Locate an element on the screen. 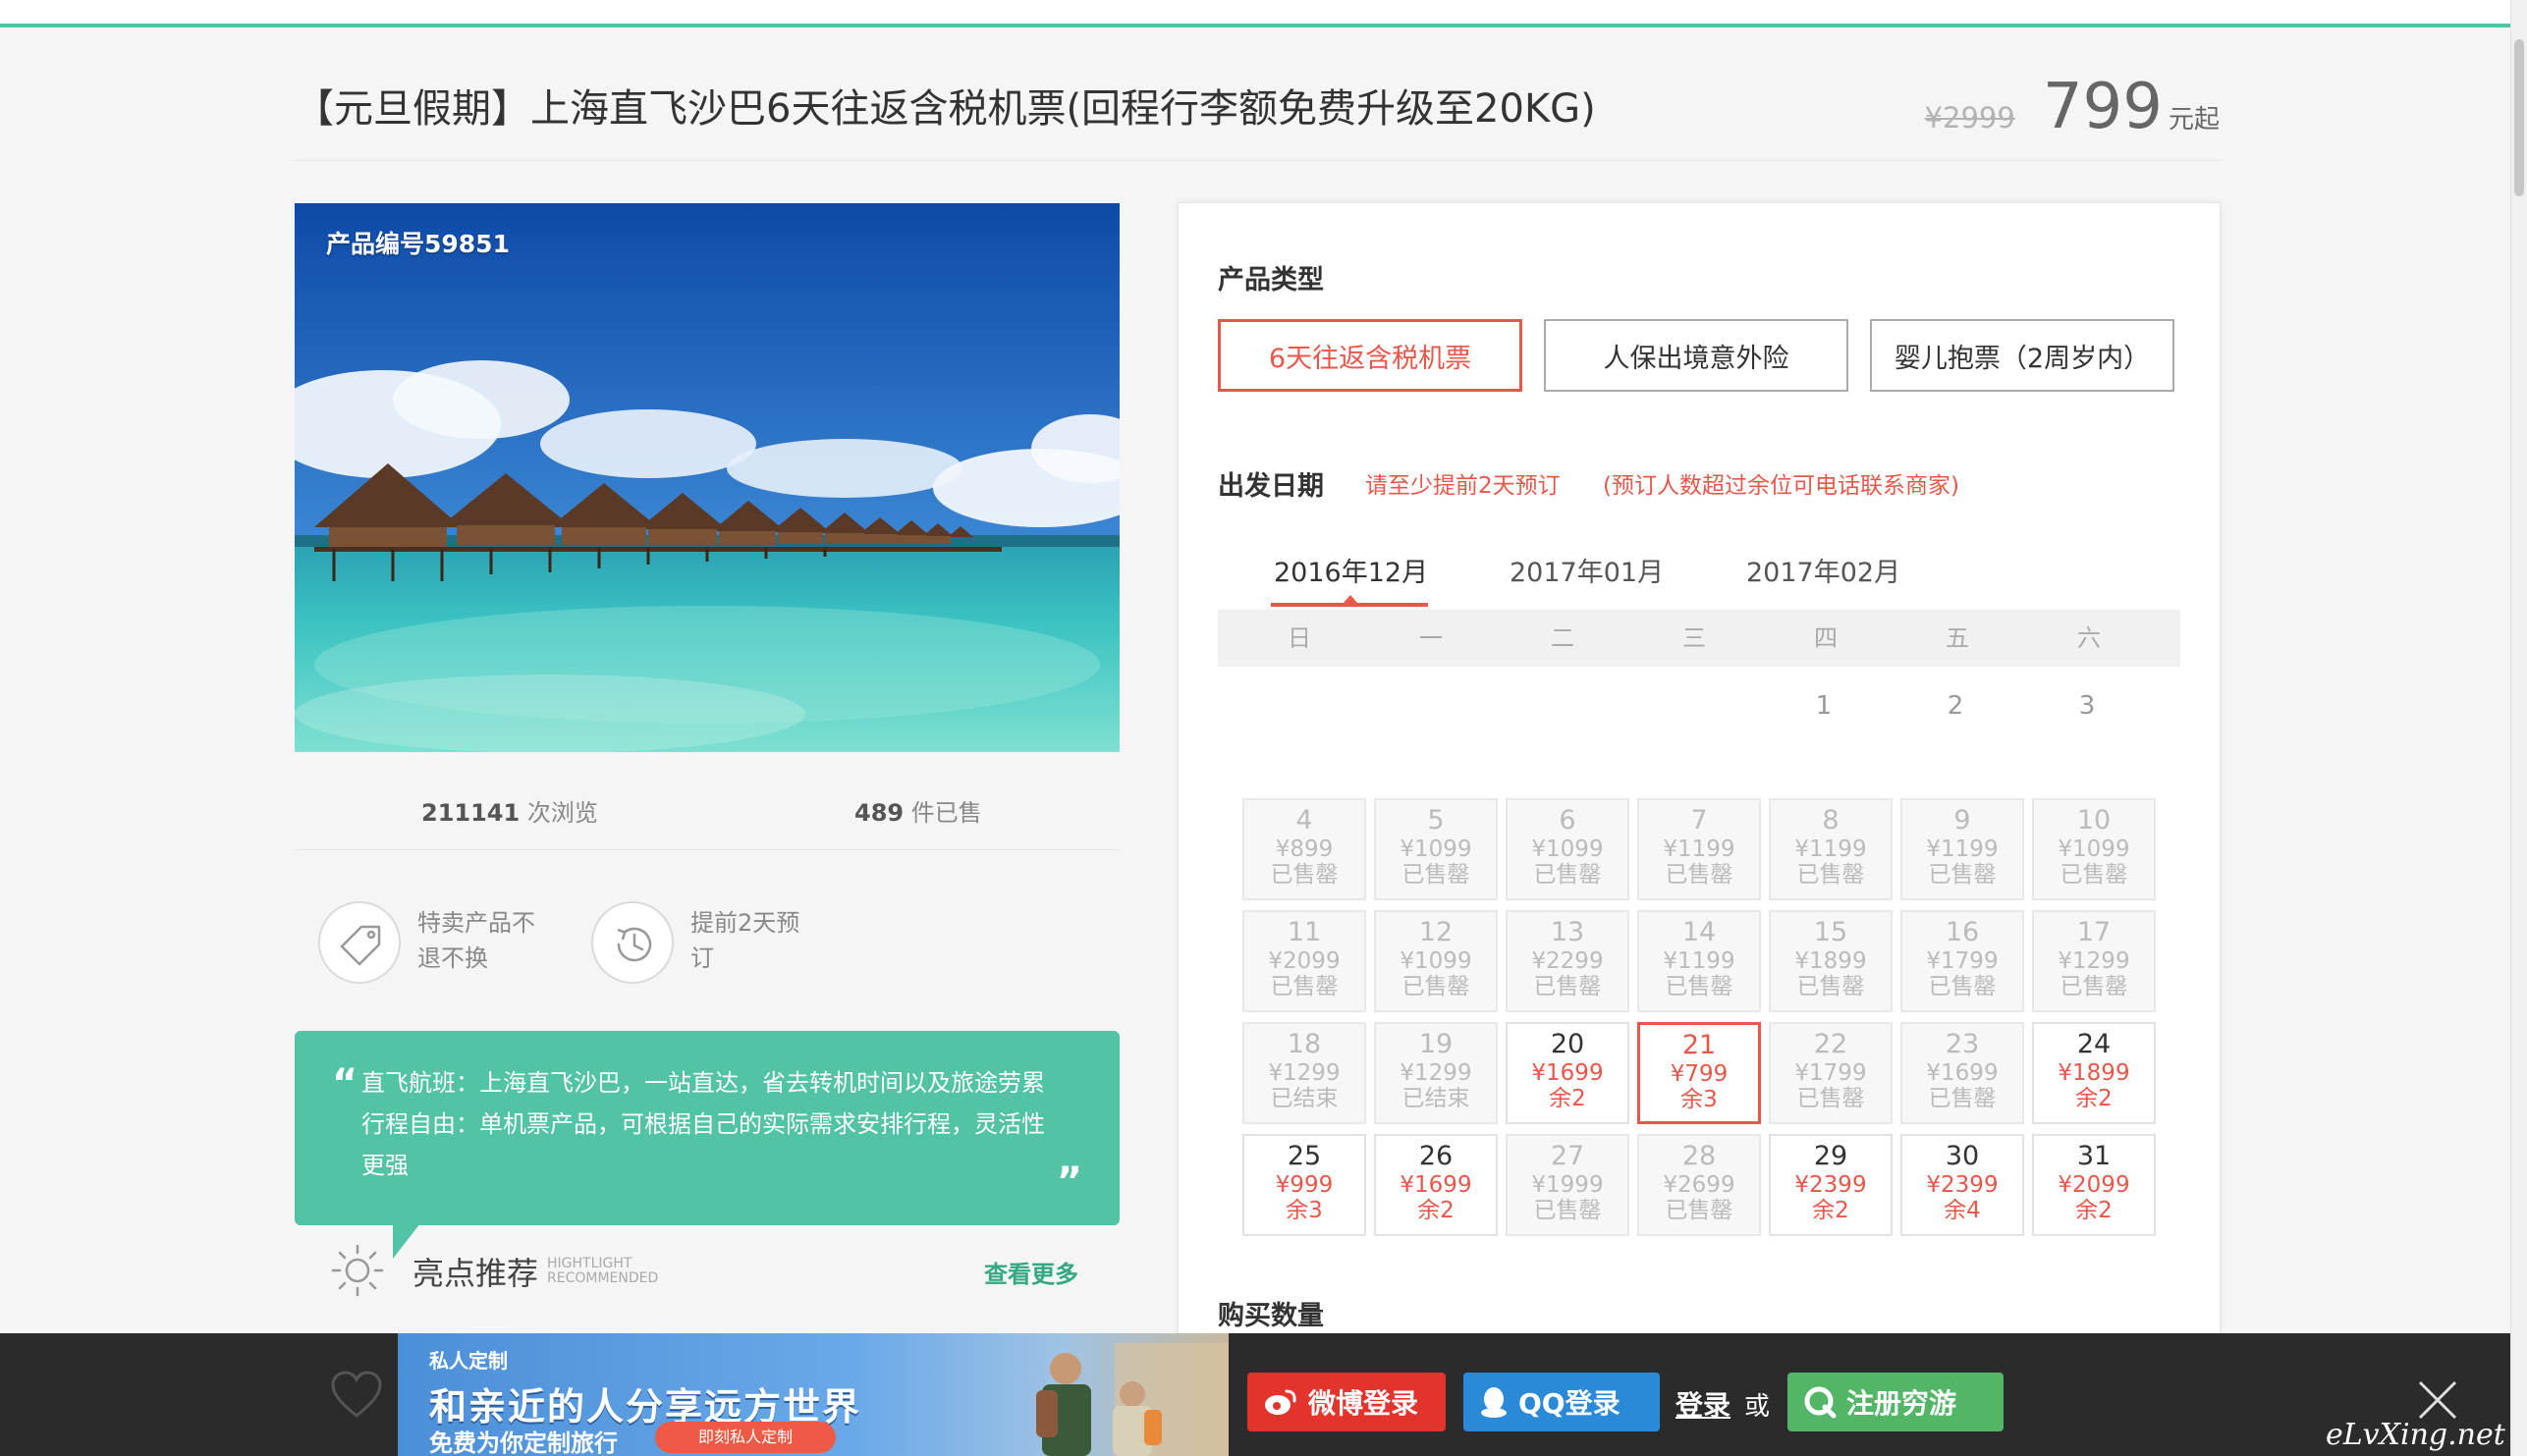 Image resolution: width=2527 pixels, height=1456 pixels. calendar-day-number: 27 is located at coordinates (1567, 1156).